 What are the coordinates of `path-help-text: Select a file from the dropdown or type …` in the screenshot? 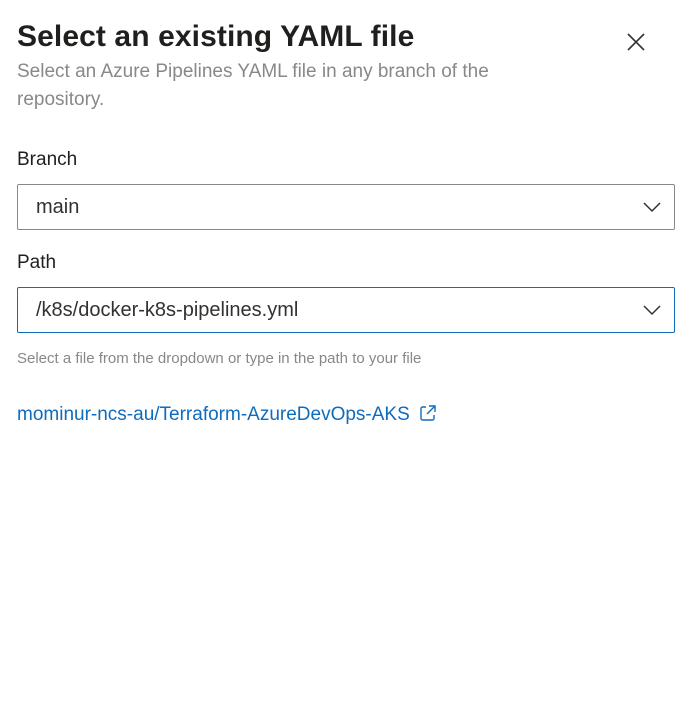 It's located at (219, 358).